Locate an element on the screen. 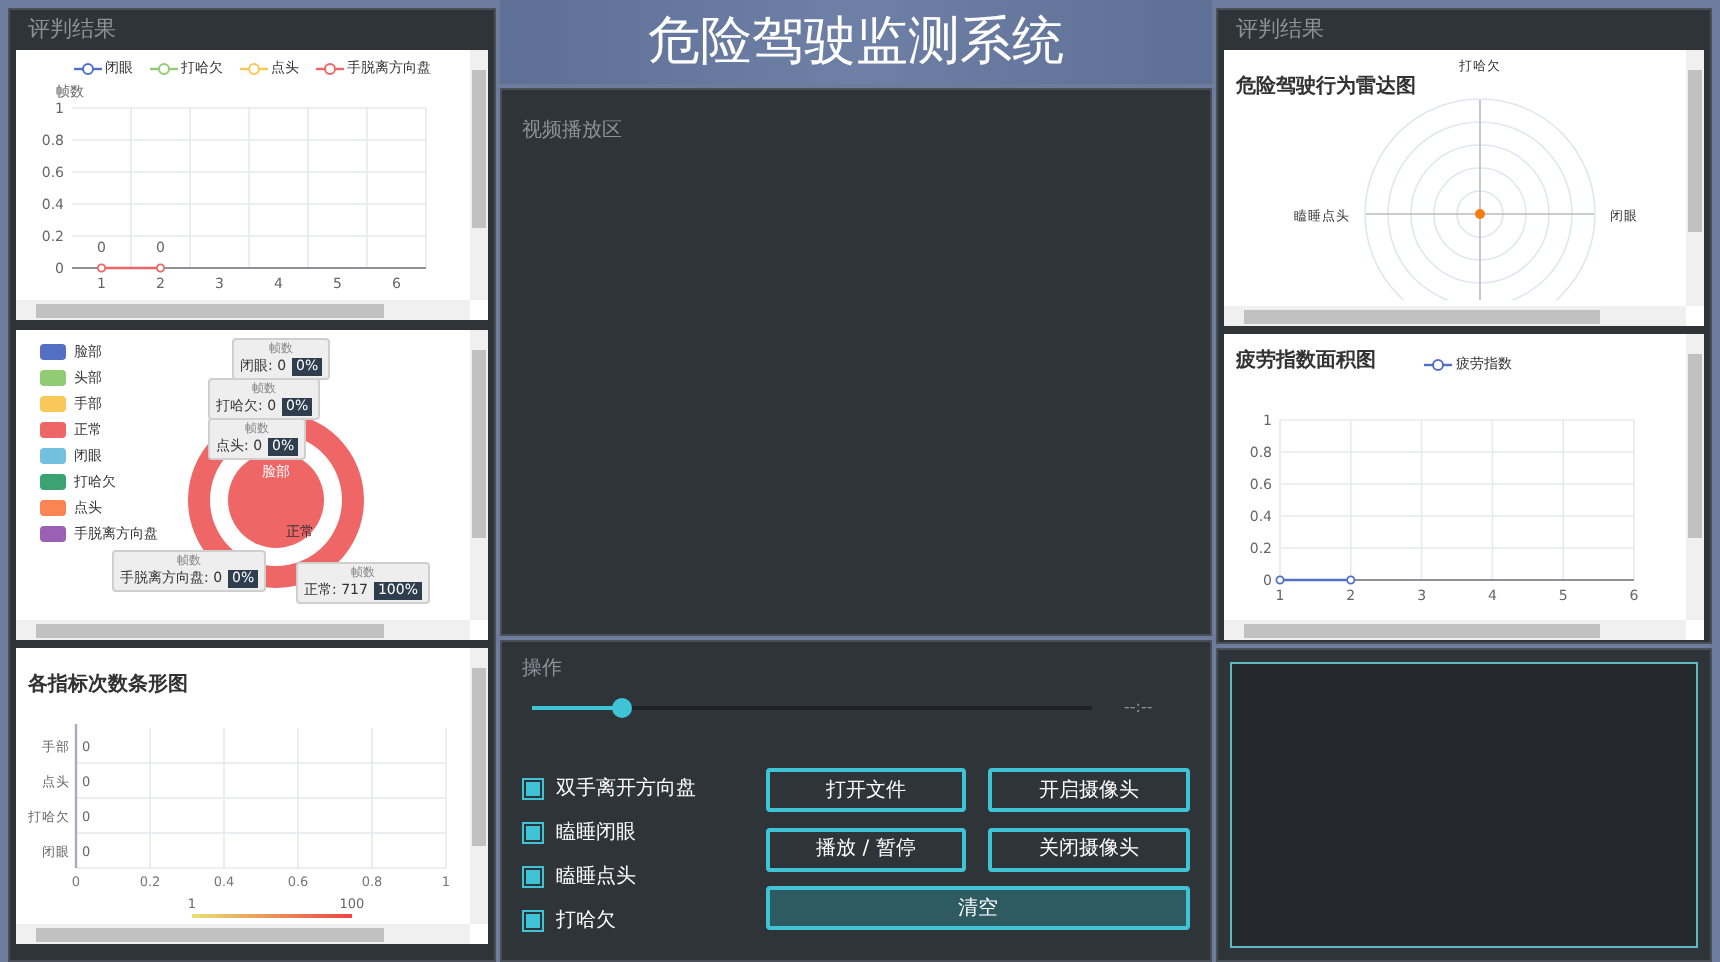  panel-title: 操作 is located at coordinates (543, 670).